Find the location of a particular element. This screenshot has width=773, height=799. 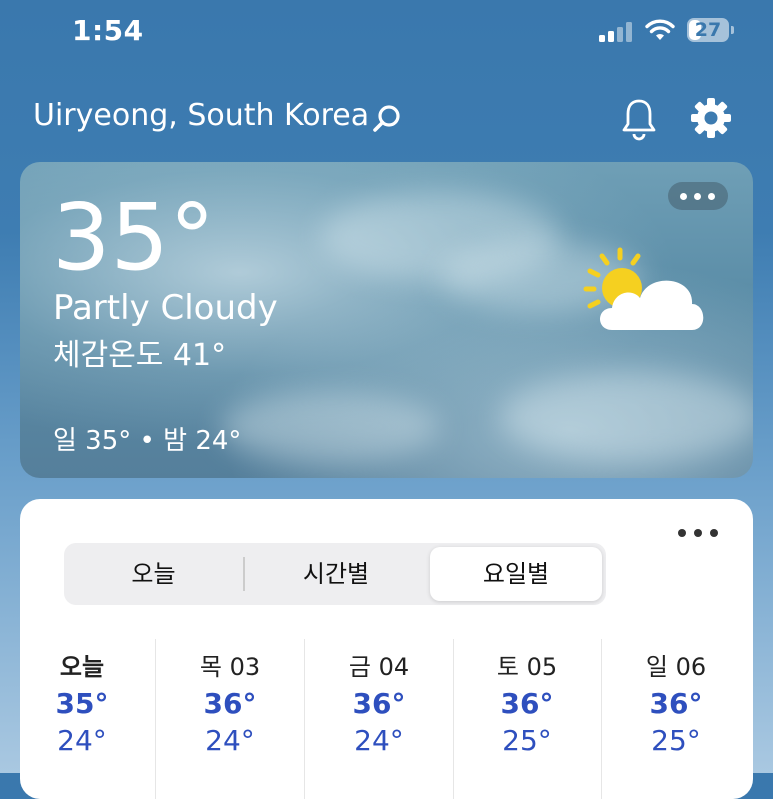

search-icon is located at coordinates (387, 119).